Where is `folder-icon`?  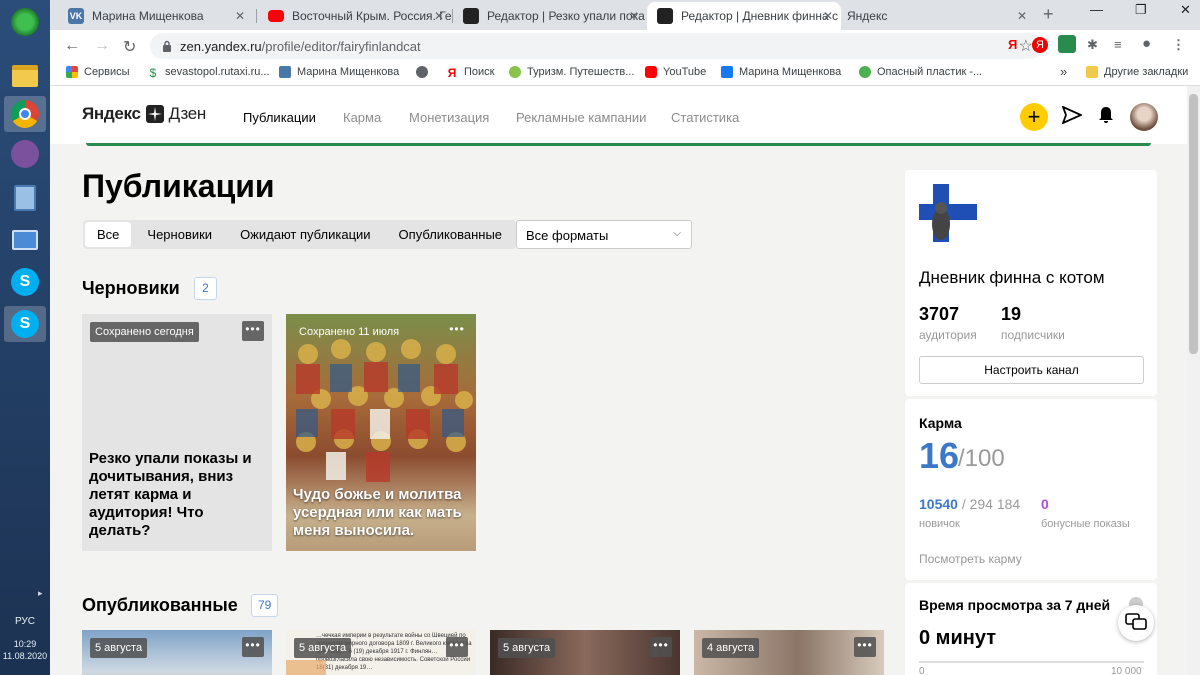
folder-icon is located at coordinates (25, 76).